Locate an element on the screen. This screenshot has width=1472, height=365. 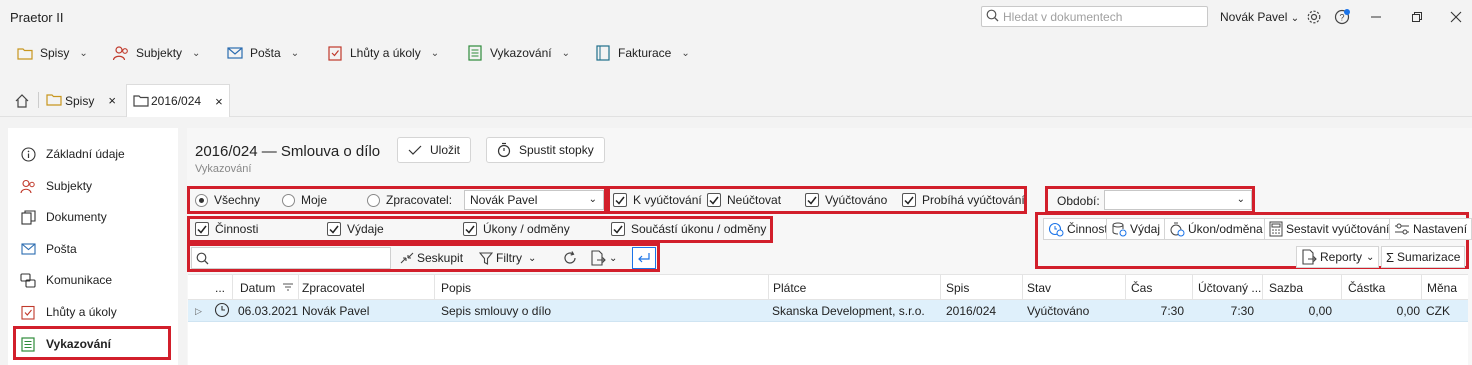
tab-label: 2016/024 is located at coordinates (176, 101).